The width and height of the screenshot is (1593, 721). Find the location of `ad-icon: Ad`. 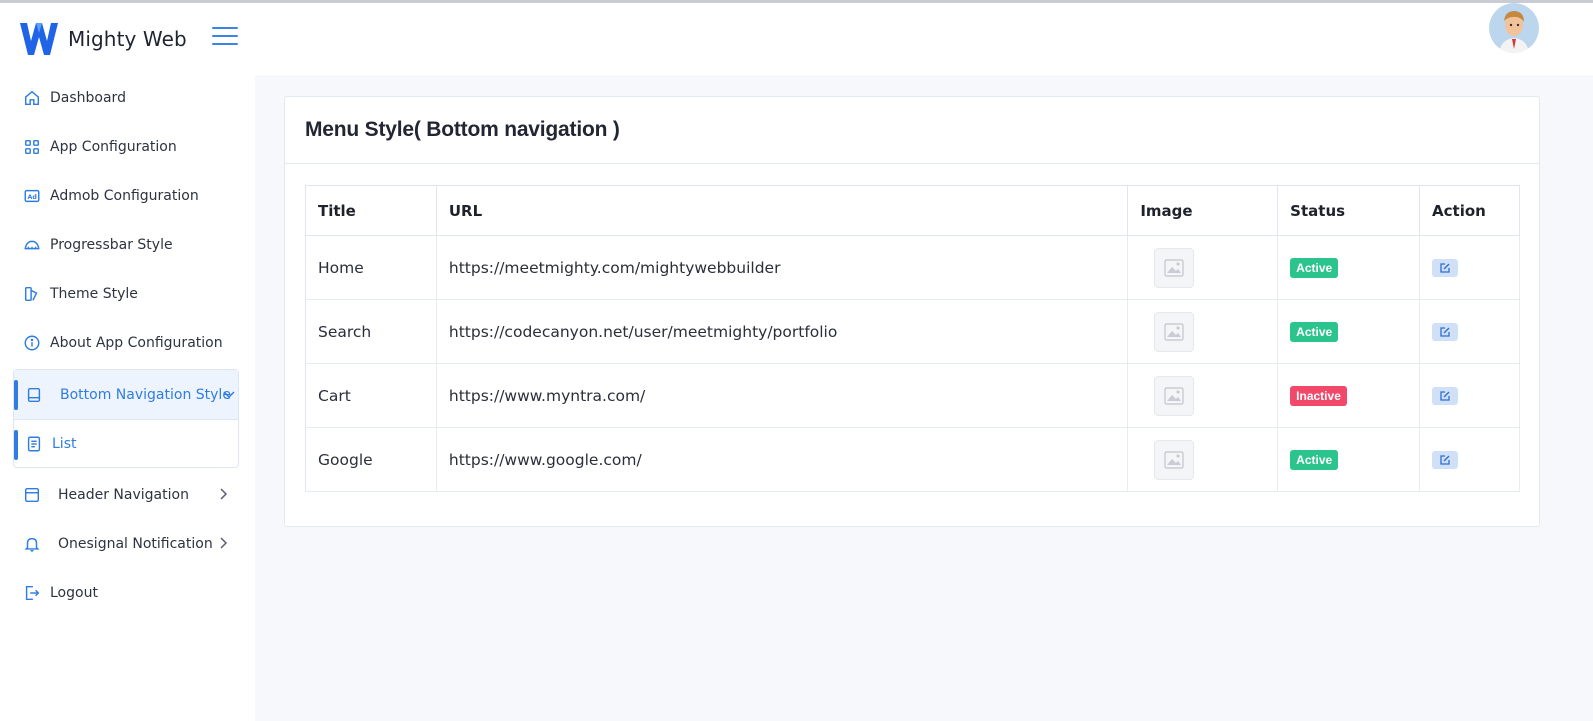

ad-icon: Ad is located at coordinates (32, 196).